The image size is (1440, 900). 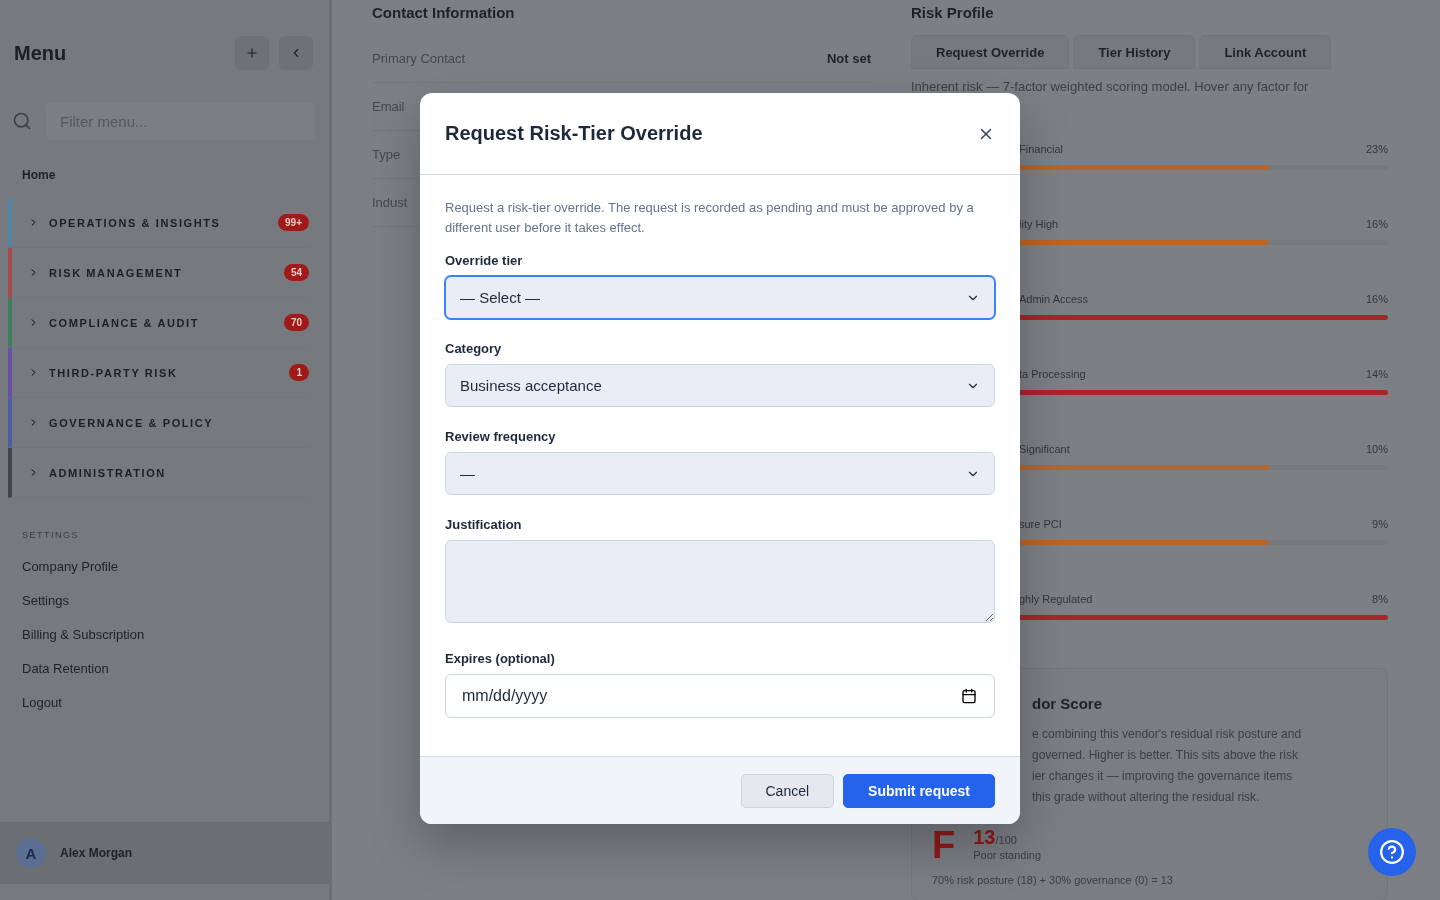 I want to click on factor-label: lity High, so click(x=1039, y=224).